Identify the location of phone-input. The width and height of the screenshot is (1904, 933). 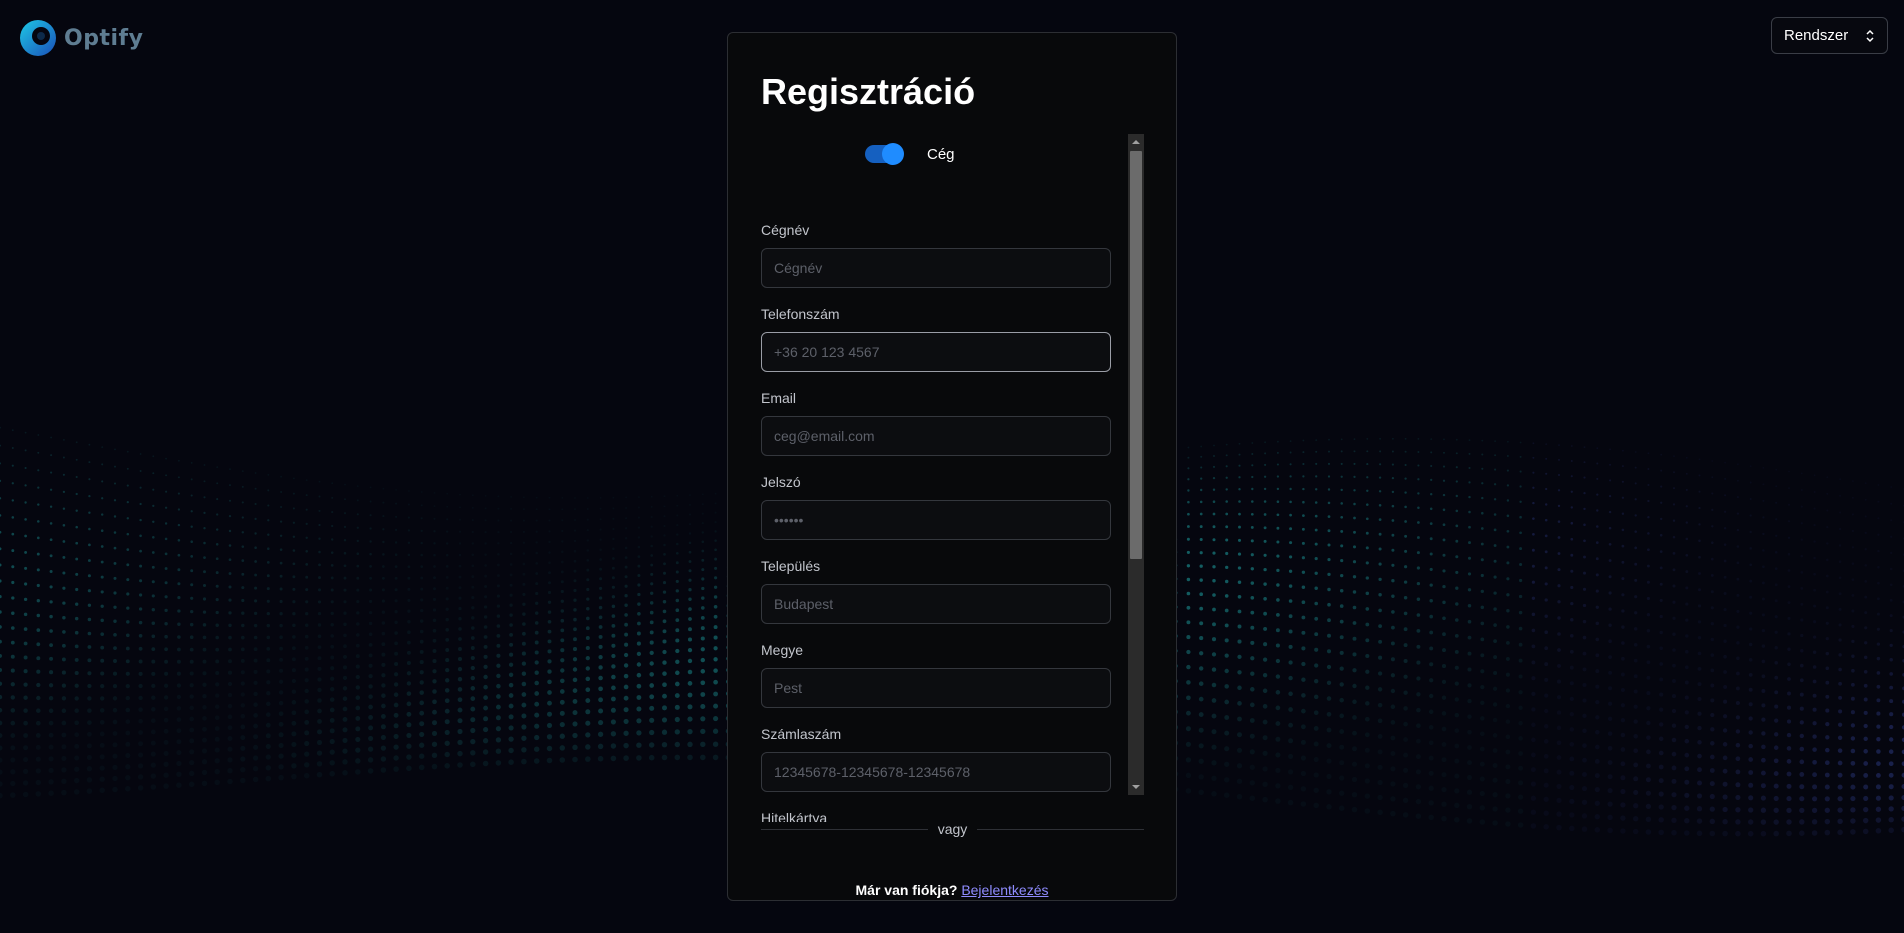
(936, 352).